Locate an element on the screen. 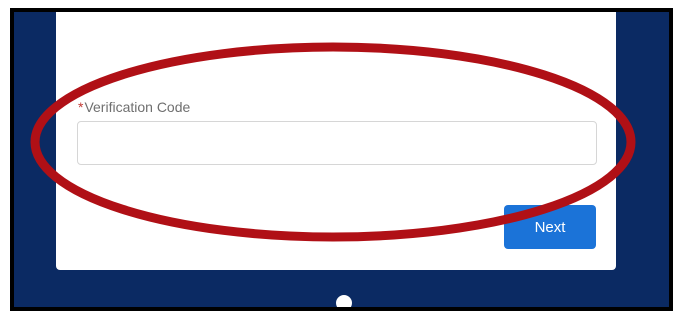 The height and width of the screenshot is (326, 687). verification-code-label-text: Verification Code is located at coordinates (137, 107).